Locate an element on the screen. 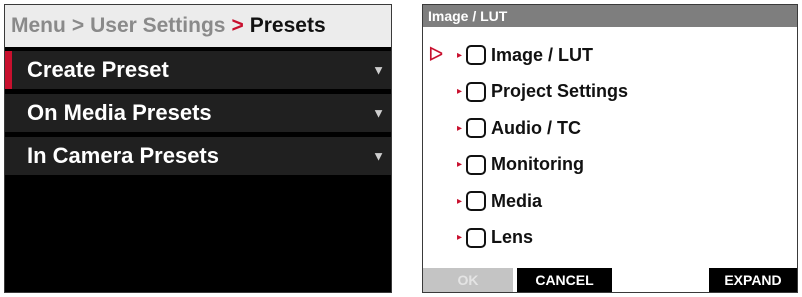 This screenshot has width=802, height=297. breadcrumb-item-menu: Menu is located at coordinates (38, 26).